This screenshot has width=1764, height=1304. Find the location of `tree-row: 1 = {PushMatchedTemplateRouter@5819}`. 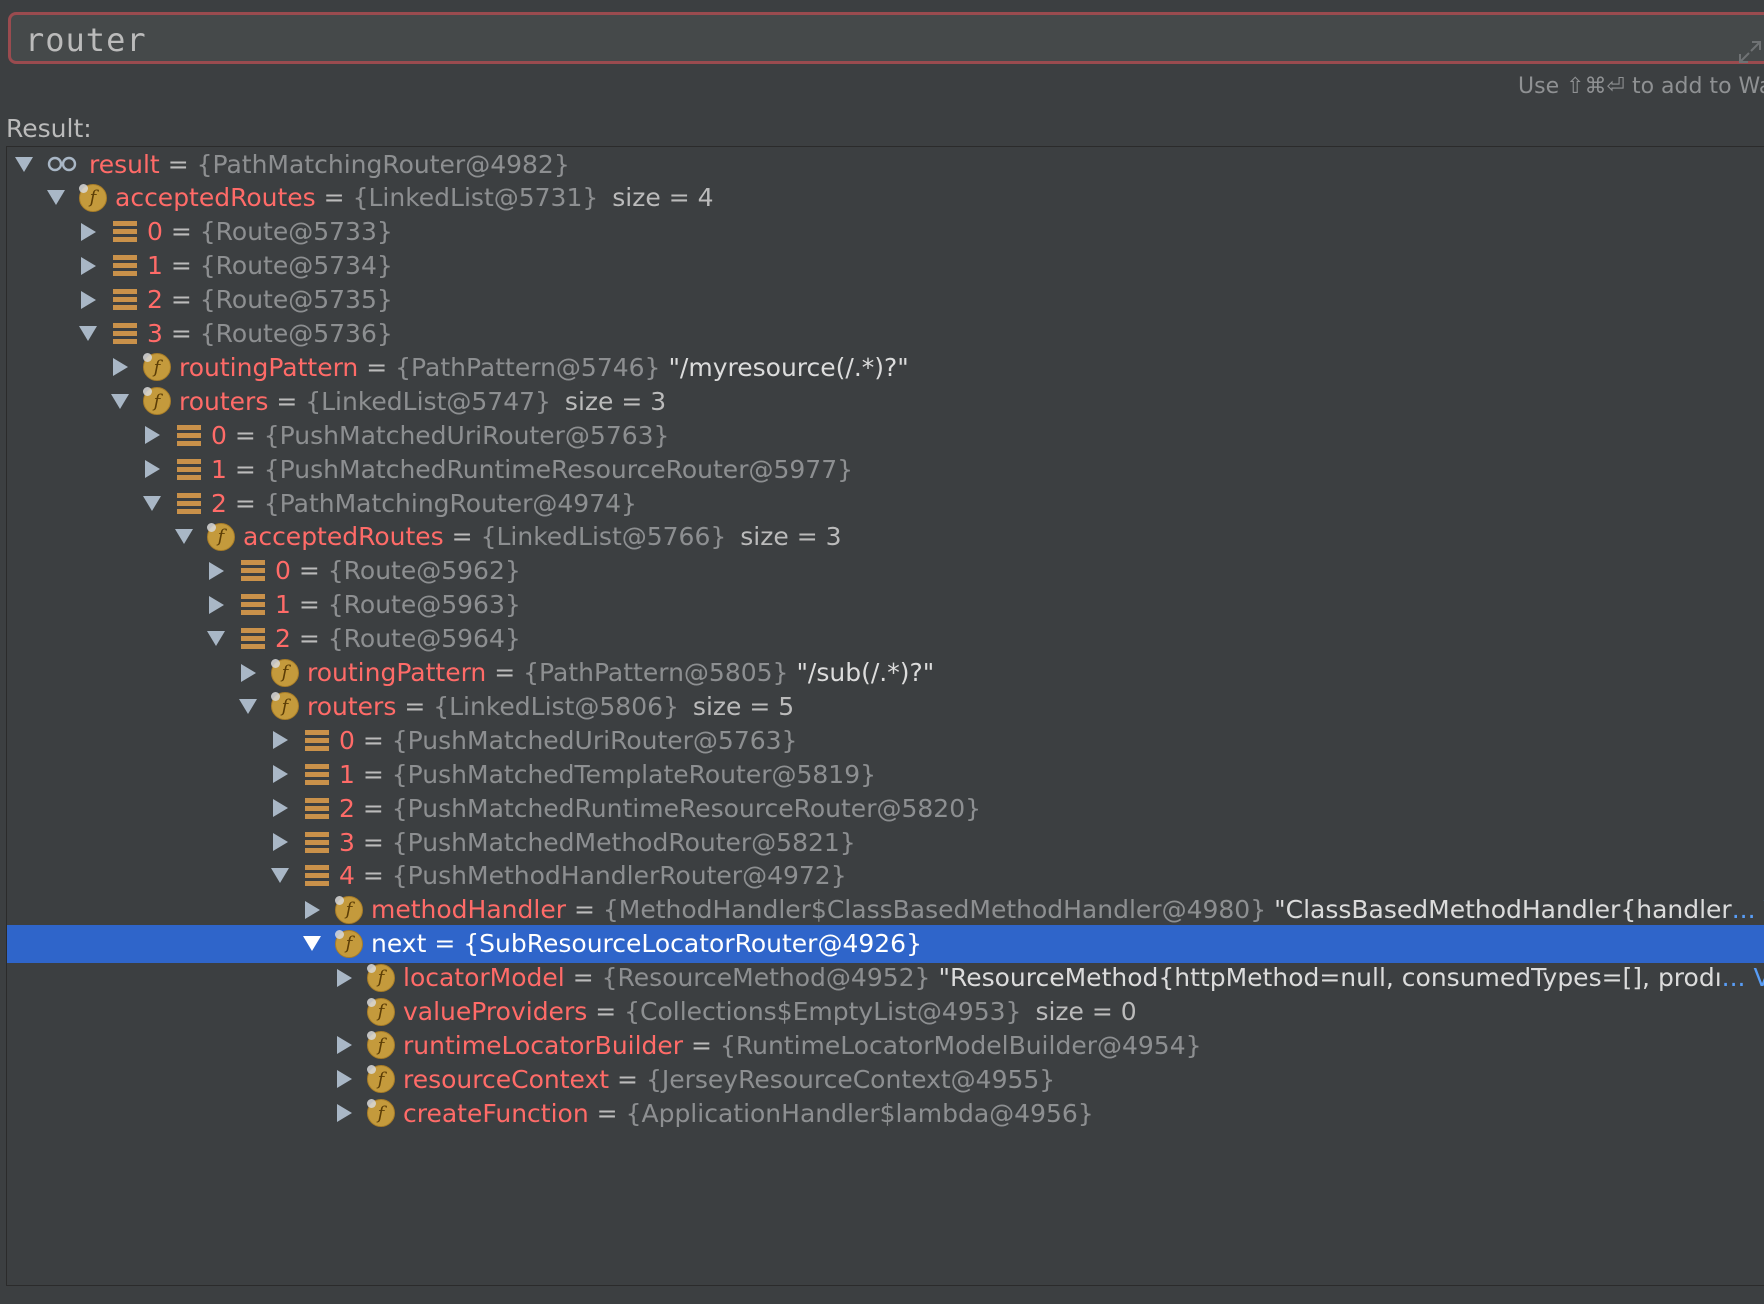

tree-row: 1 = {PushMatchedTemplateRouter@5819} is located at coordinates (885, 774).